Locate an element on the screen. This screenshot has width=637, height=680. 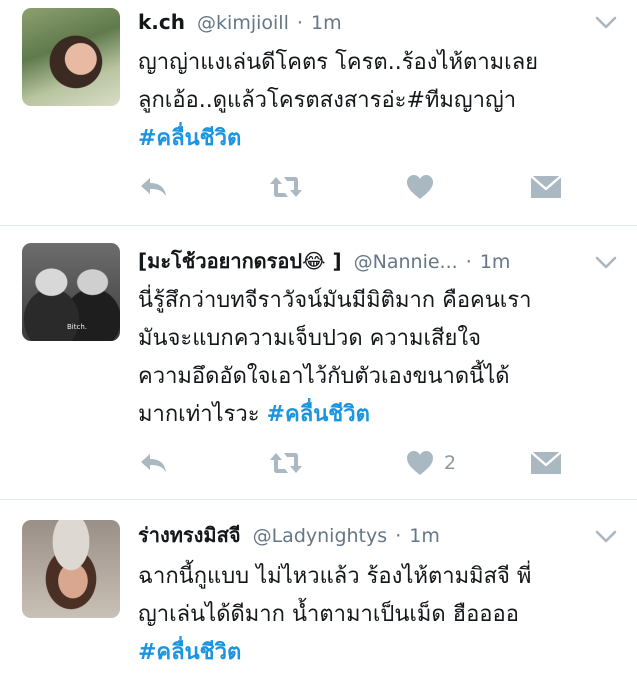
tweet-actions is located at coordinates (368, 187).